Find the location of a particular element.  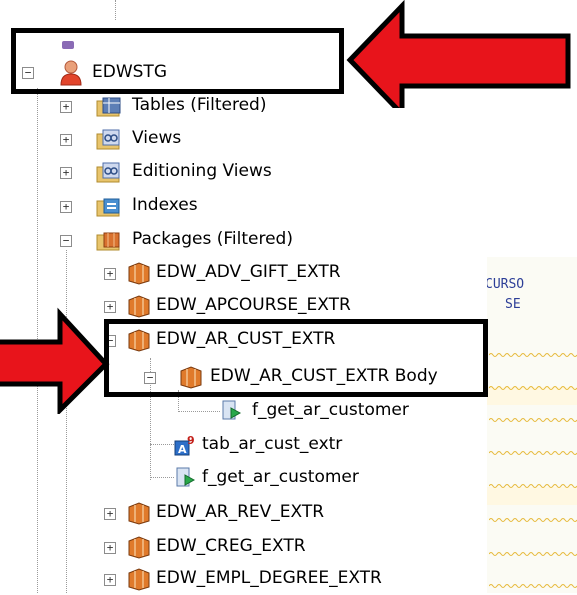

svg-text: A is located at coordinates (182, 449).